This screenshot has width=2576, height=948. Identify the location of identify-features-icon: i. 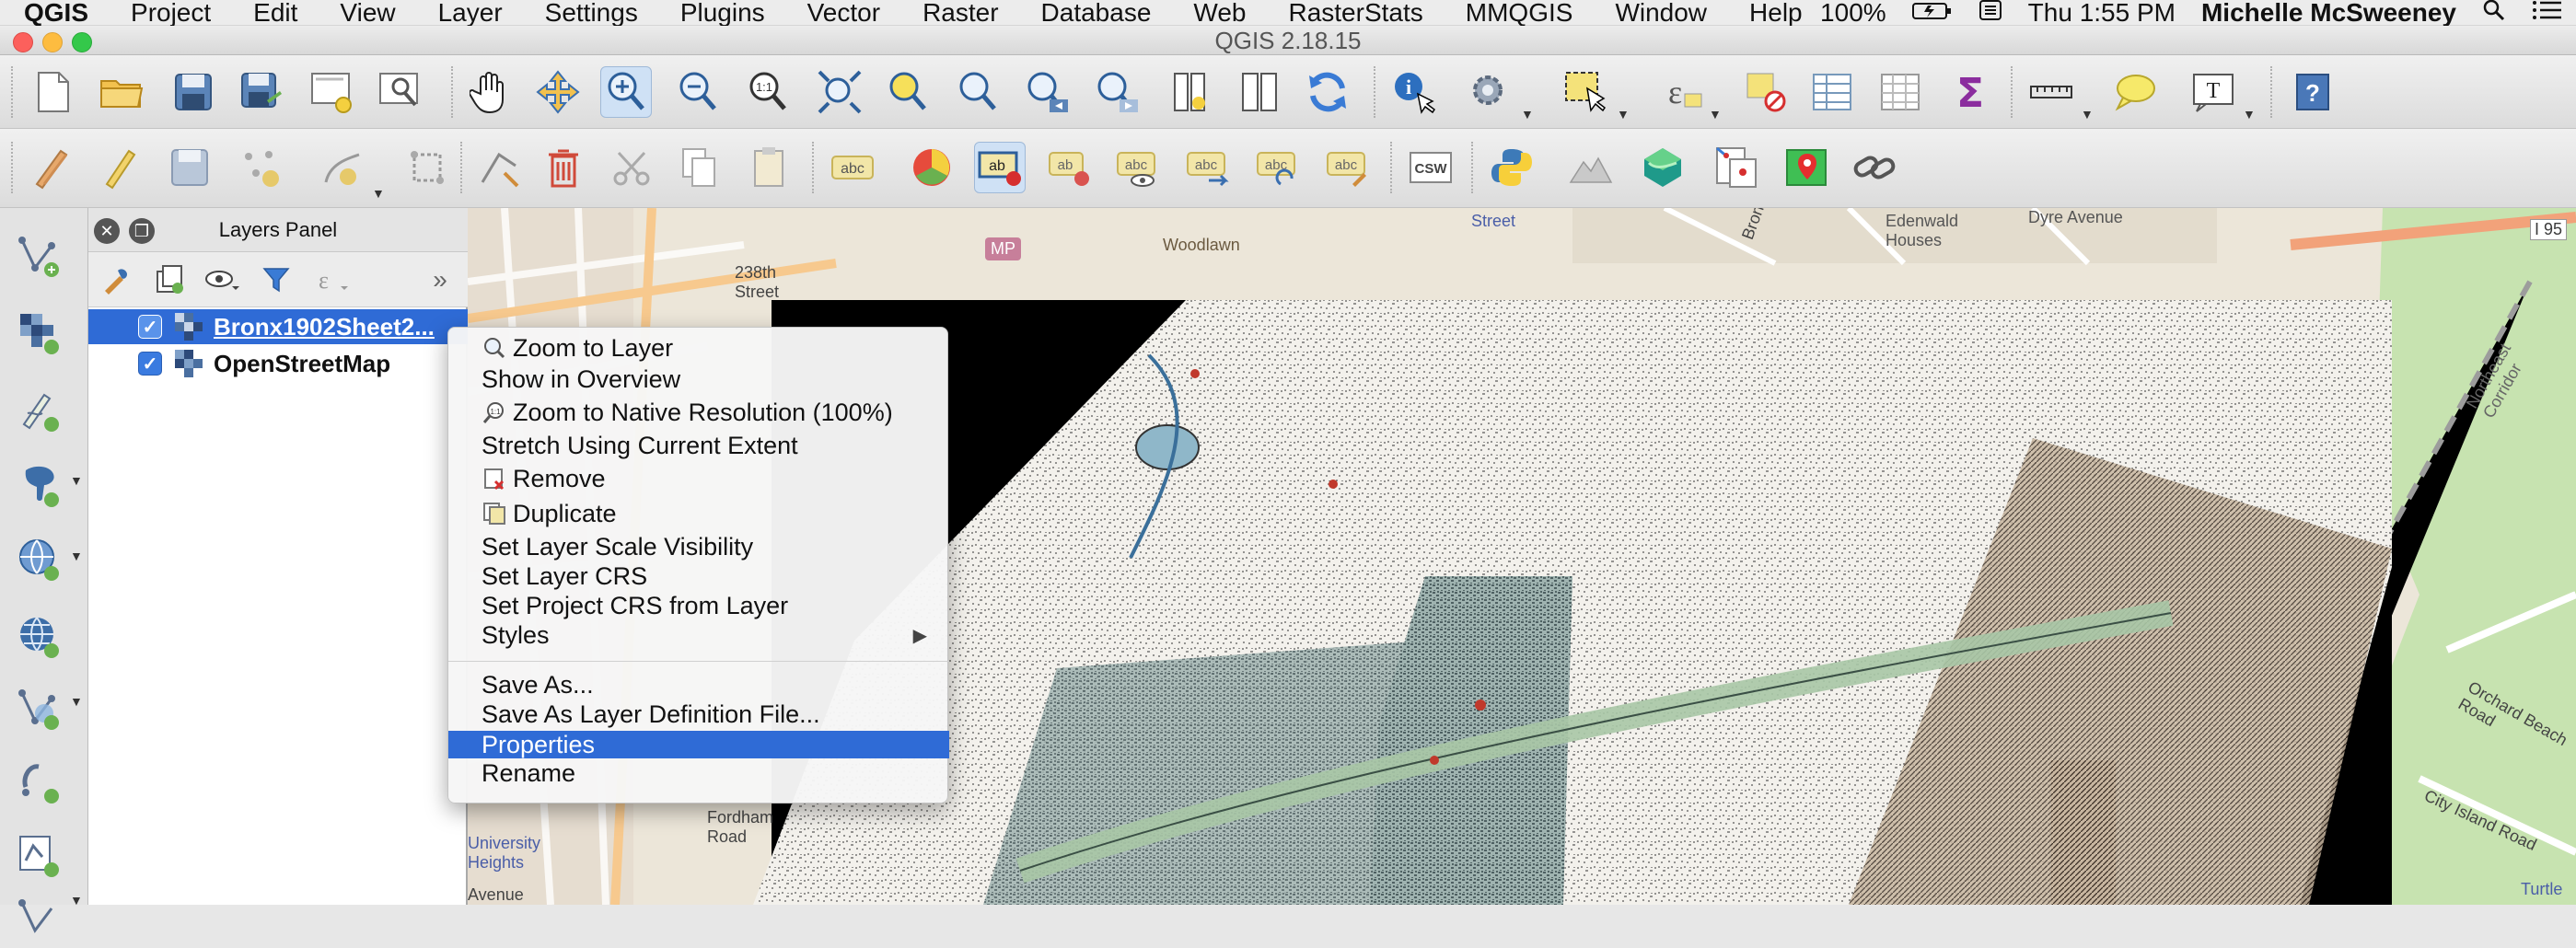
(1414, 92).